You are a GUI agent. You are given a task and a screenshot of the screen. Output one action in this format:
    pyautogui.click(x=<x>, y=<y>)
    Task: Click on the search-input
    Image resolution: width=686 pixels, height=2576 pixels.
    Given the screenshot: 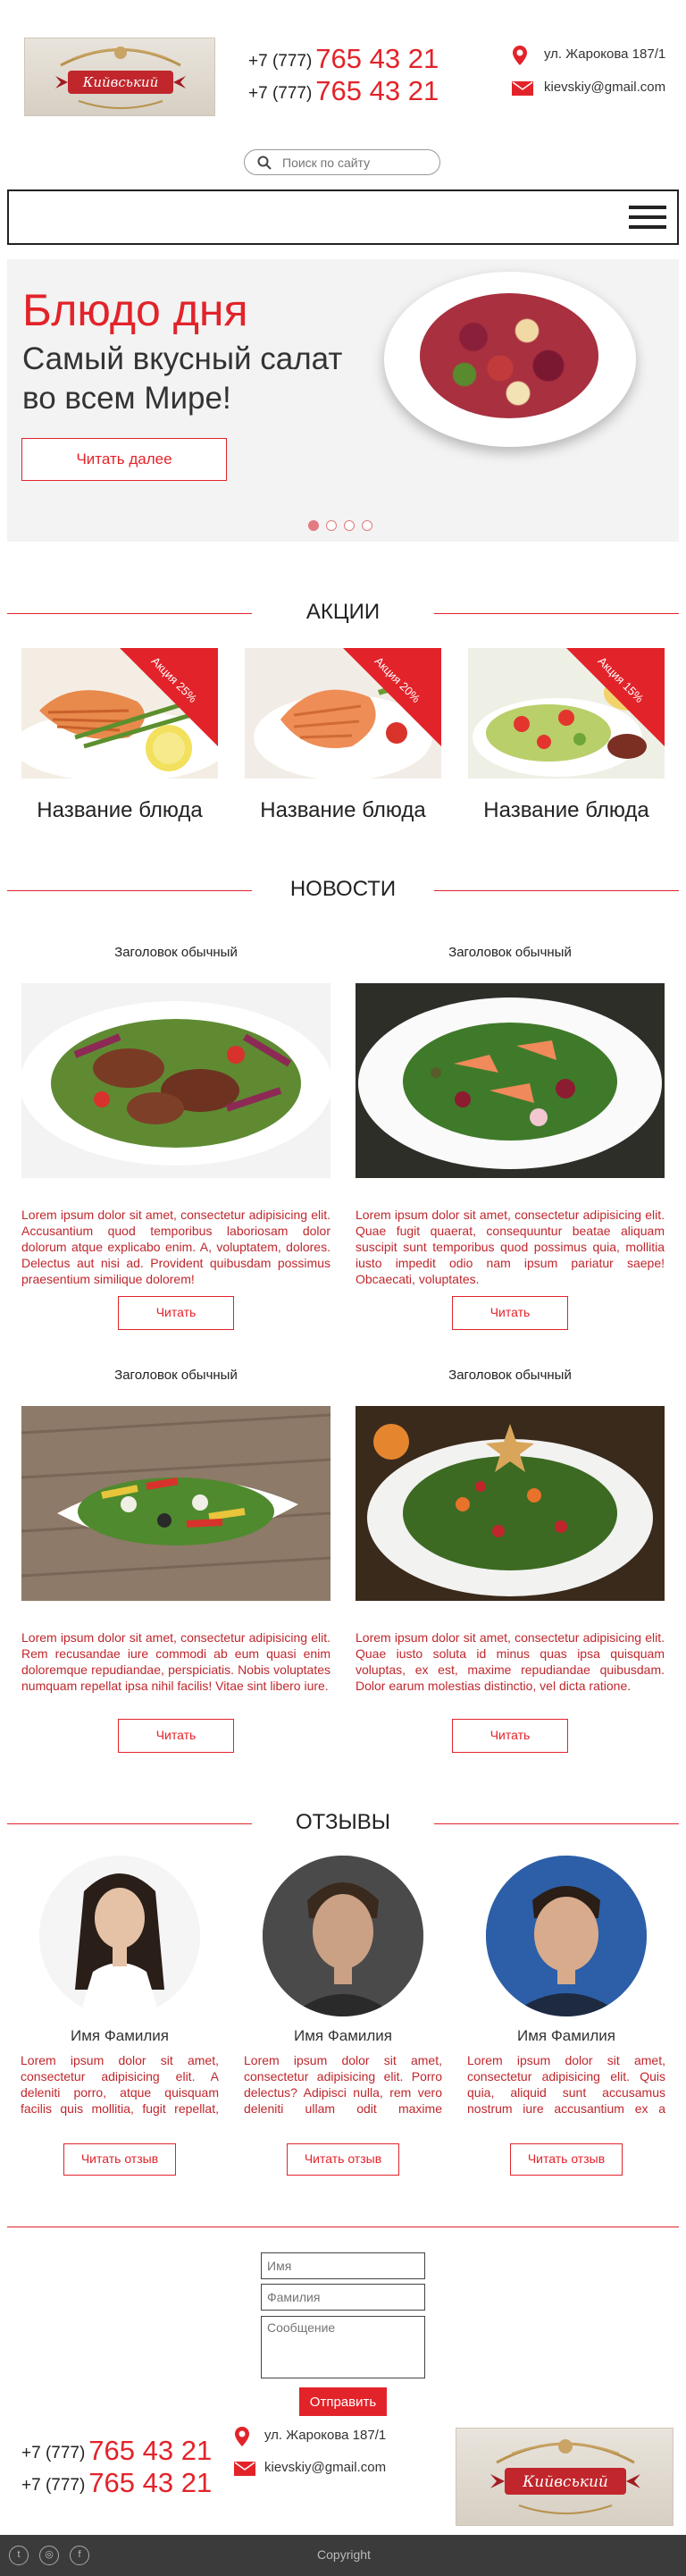 What is the action you would take?
    pyautogui.click(x=356, y=163)
    